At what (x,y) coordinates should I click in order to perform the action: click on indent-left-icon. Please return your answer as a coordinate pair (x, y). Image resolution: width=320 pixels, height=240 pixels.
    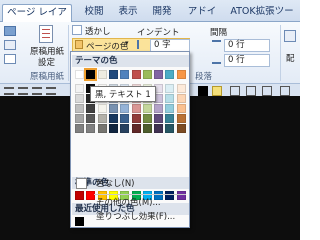
    Looking at the image, I should click on (141, 44).